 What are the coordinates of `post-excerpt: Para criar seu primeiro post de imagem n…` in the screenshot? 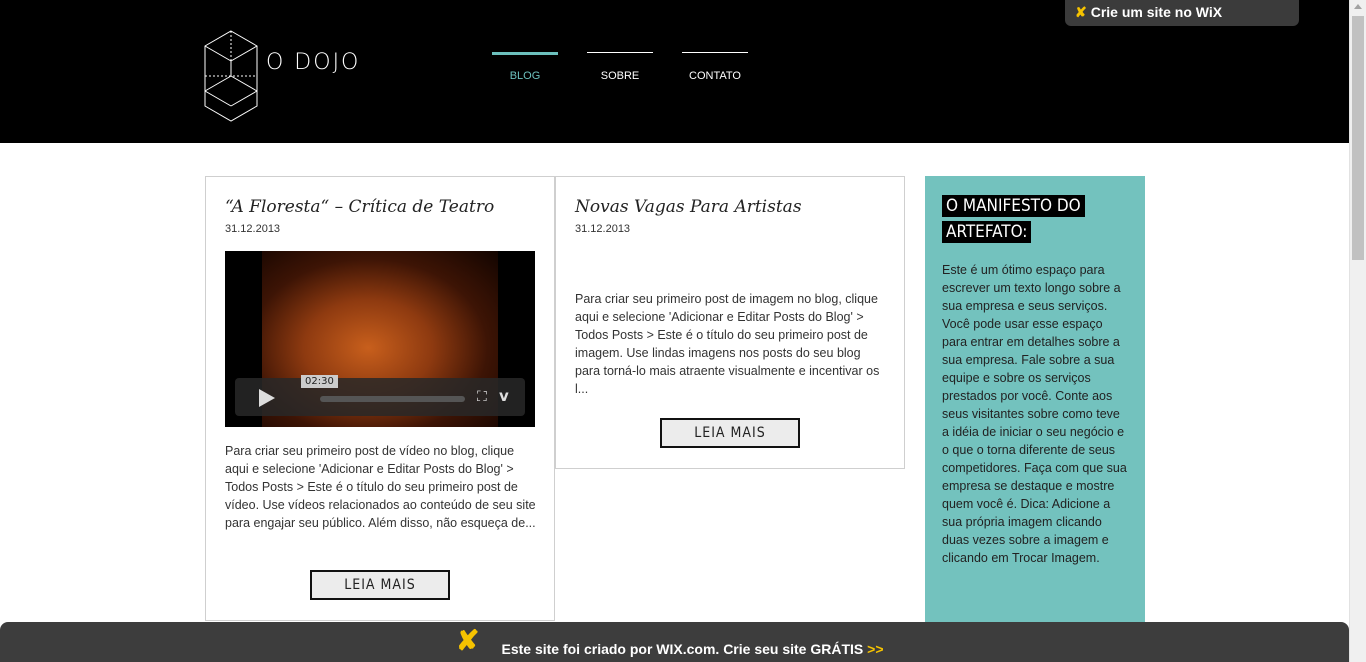 It's located at (727, 344).